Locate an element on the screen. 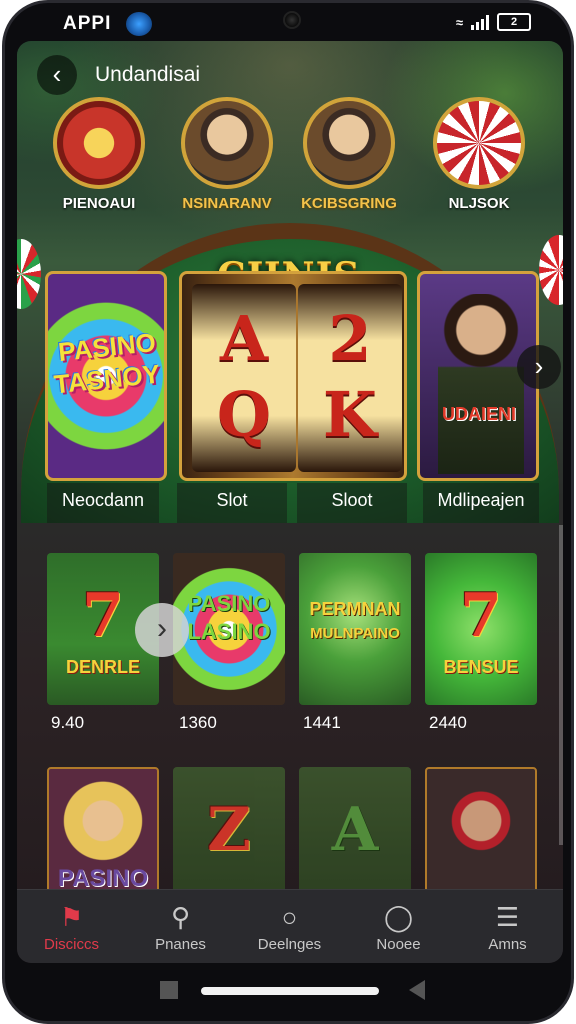 This screenshot has width=576, height=1024. avatar-row: PIENOAUI NSINARANV KCIBSGRING NLJSOK is located at coordinates (290, 162).